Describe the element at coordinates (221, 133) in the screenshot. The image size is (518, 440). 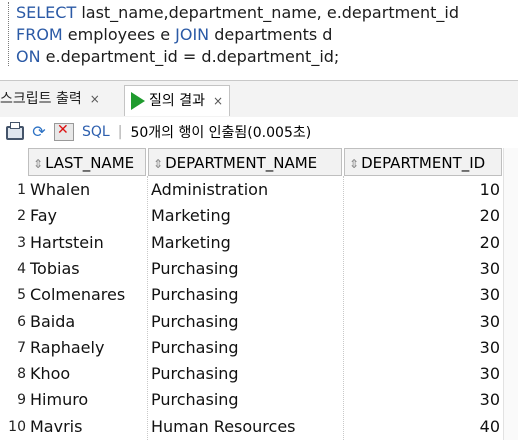
I see `fetch-status: 50개의 행이 인출됨(0.005초)` at that location.